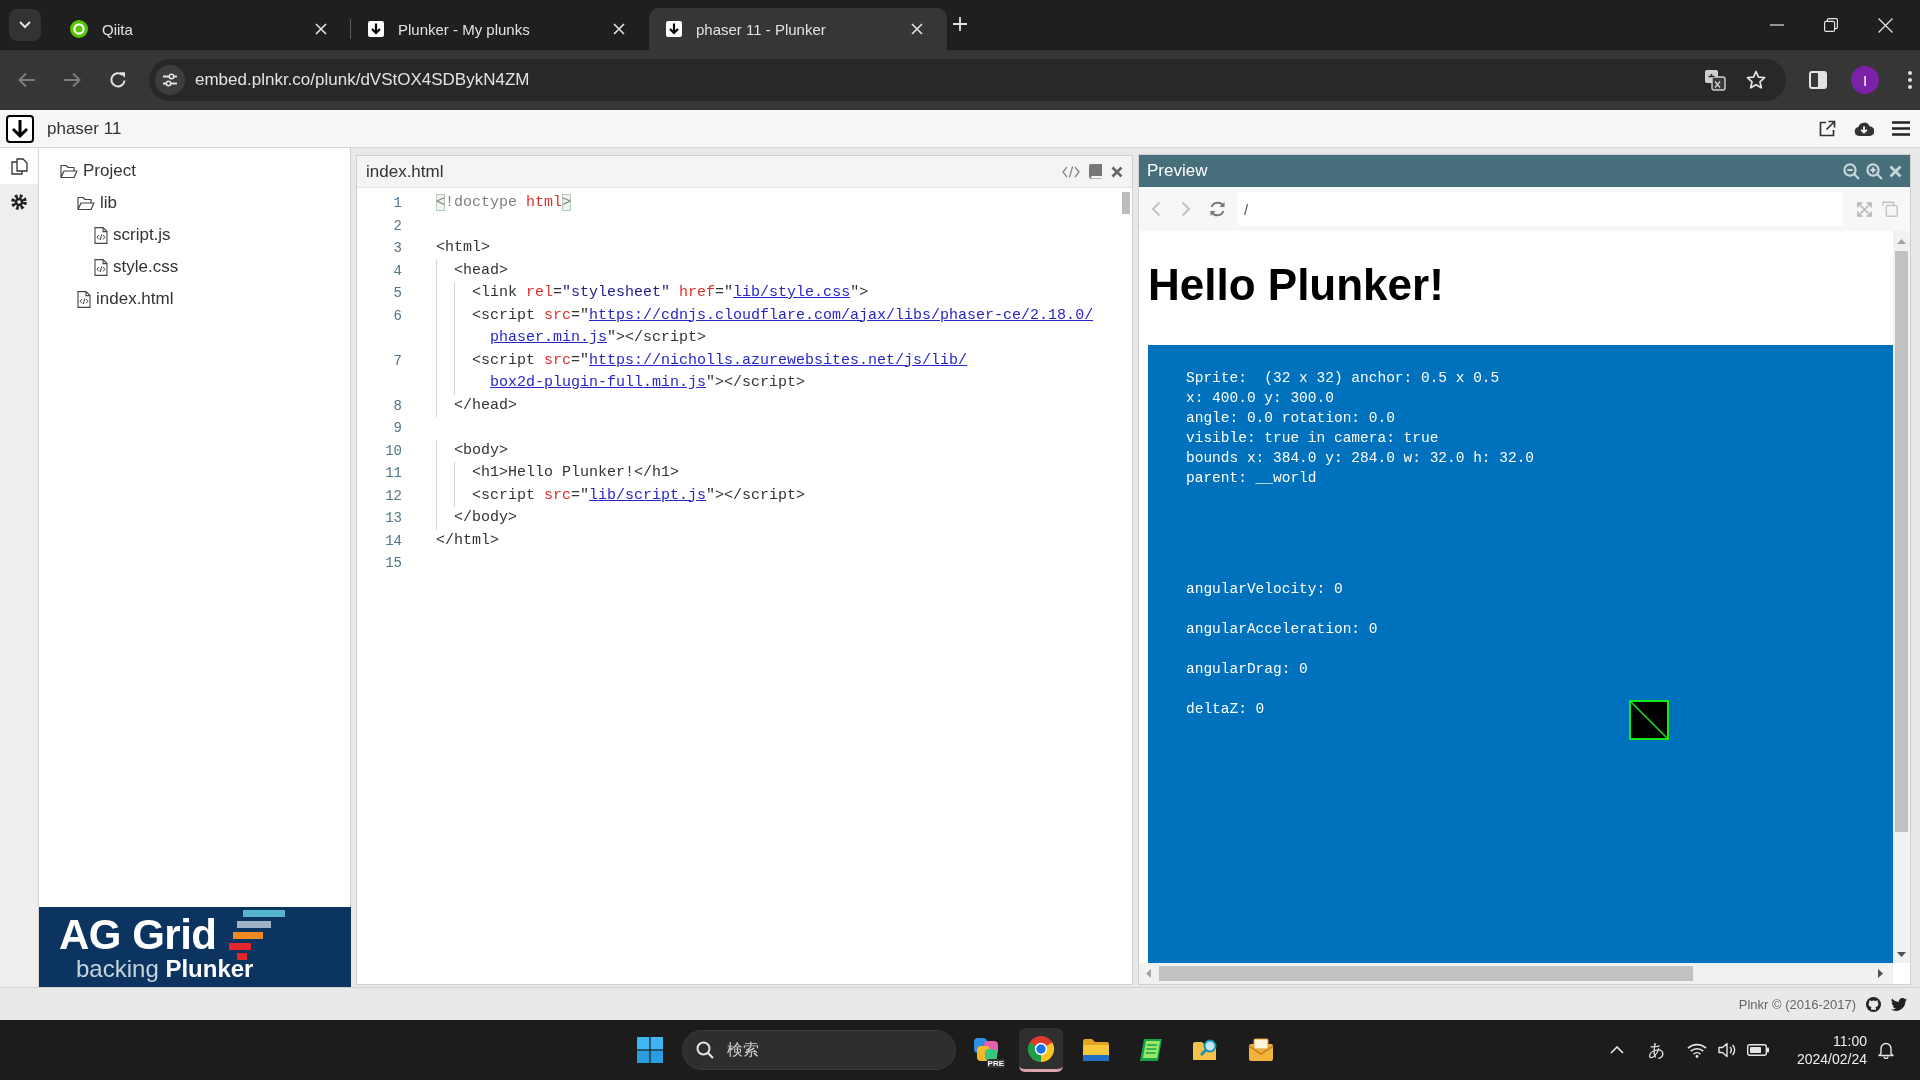  Describe the element at coordinates (393, 473) in the screenshot. I see `line-number: 11` at that location.